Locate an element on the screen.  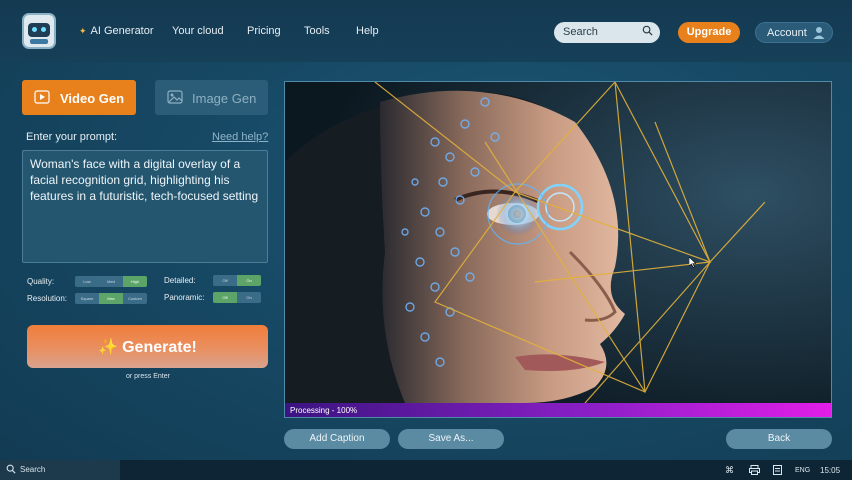
resolution-option-custom: Custom is located at coordinates (135, 298).